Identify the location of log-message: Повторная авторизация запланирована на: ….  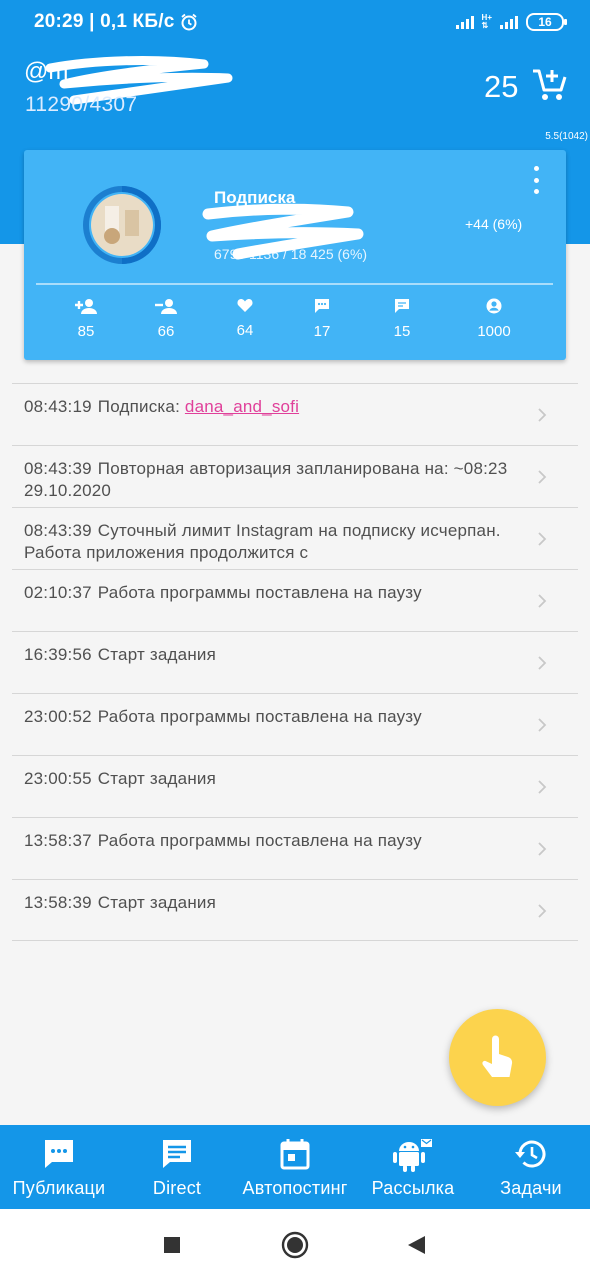
(266, 479).